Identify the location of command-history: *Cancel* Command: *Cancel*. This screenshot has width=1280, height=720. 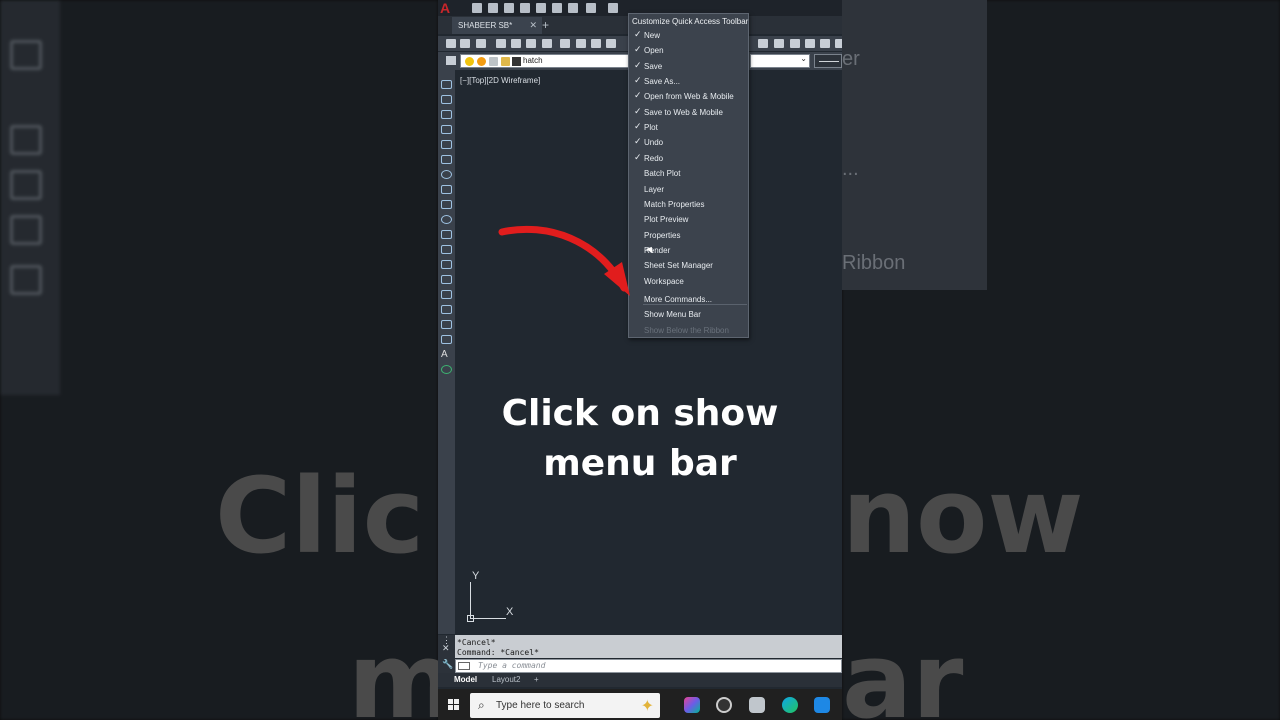
(648, 646).